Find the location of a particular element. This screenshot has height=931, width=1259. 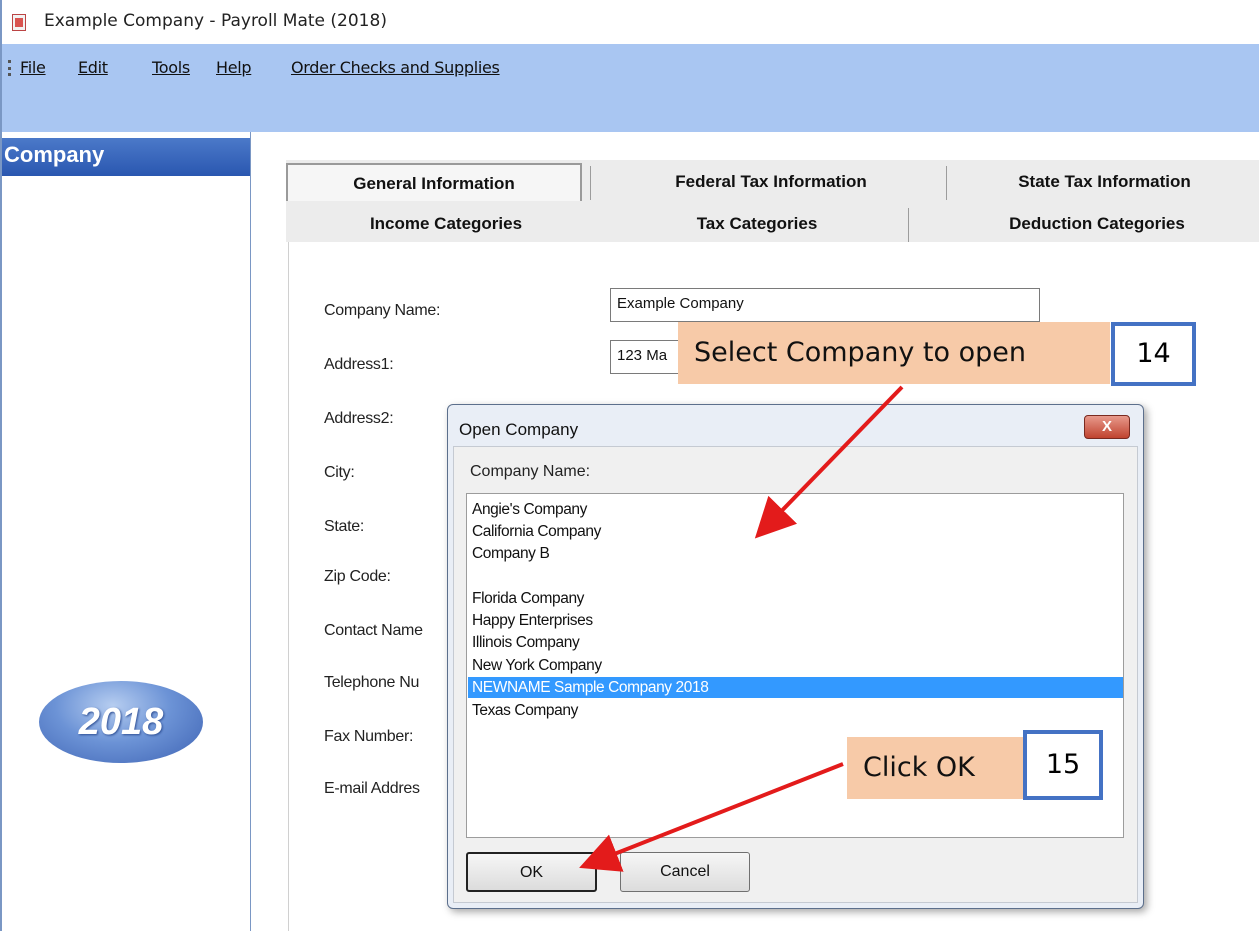

menu-file-label: File is located at coordinates (33, 67).